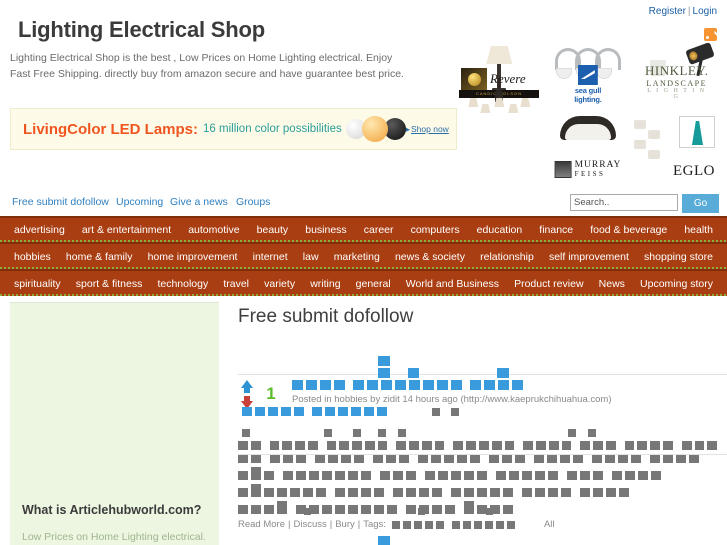  I want to click on topbar: Register | Login, so click(683, 11).